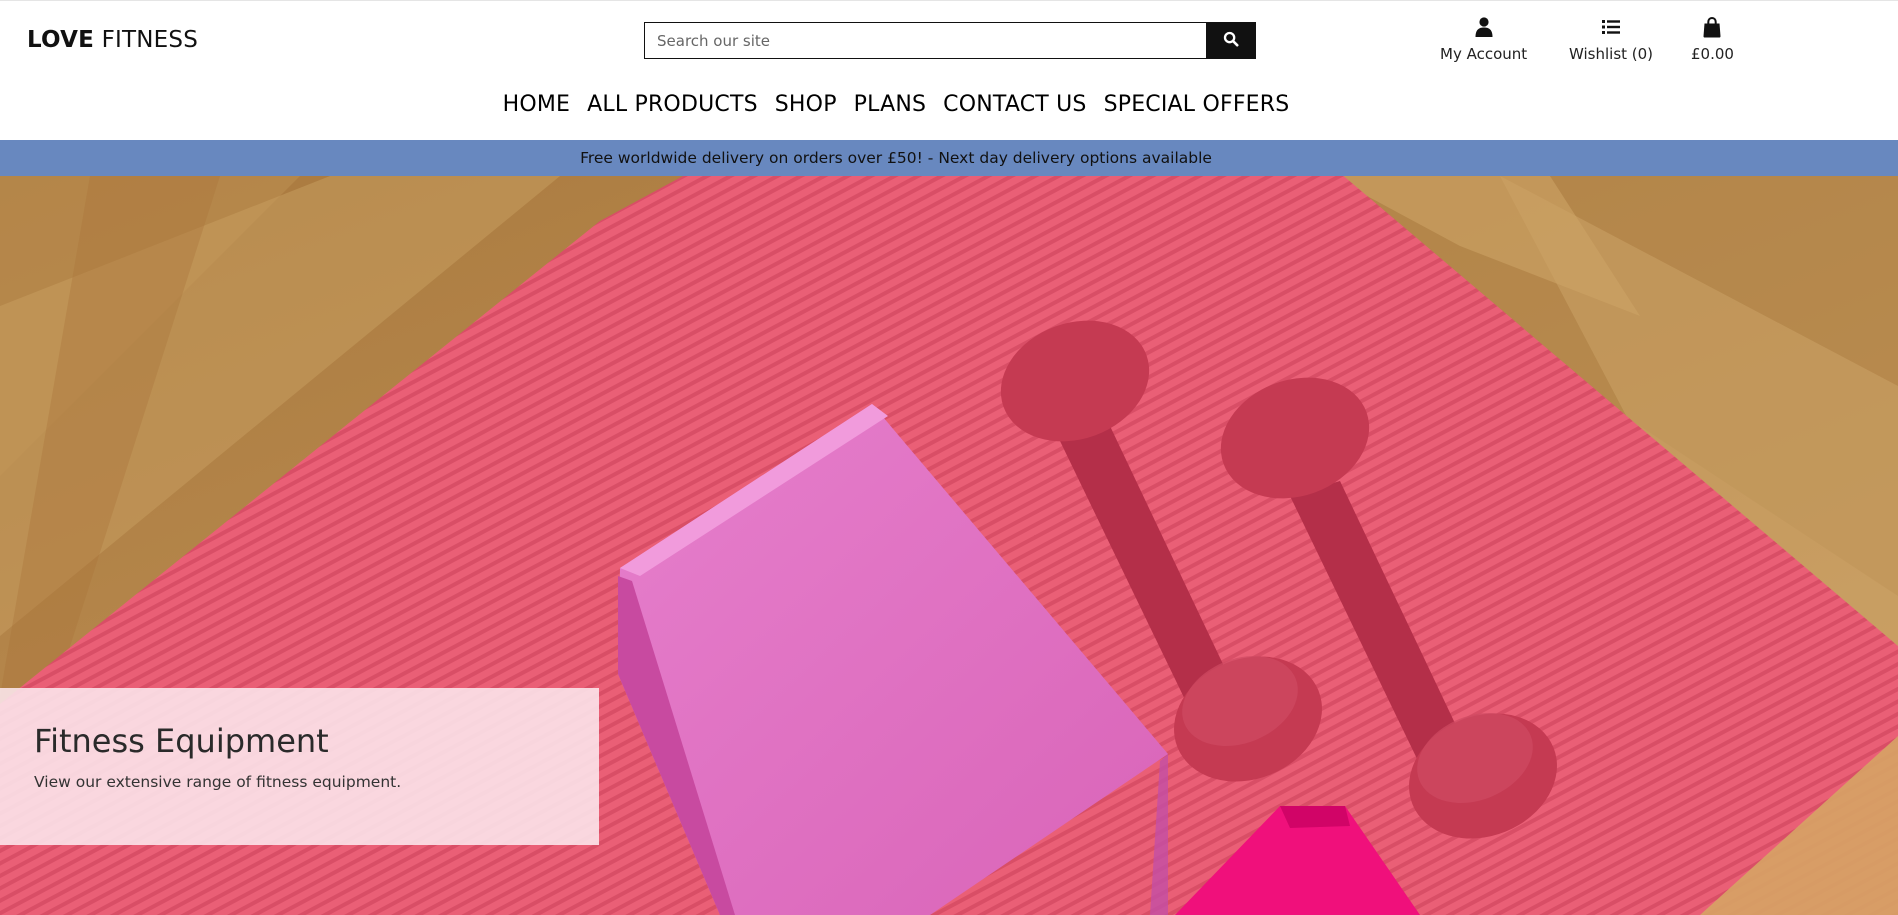 The width and height of the screenshot is (1898, 915). Describe the element at coordinates (949, 0) in the screenshot. I see `top-border` at that location.